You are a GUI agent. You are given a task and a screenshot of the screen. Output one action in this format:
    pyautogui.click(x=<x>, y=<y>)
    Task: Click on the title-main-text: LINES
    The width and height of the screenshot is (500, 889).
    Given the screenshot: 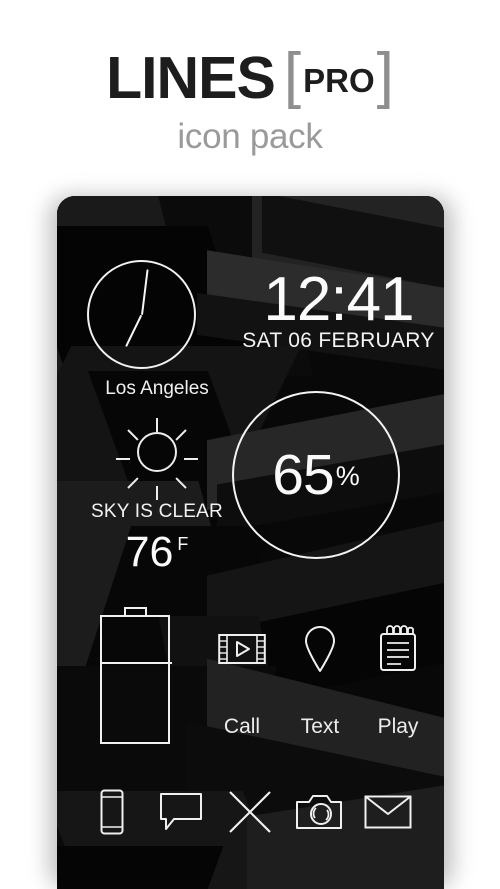 What is the action you would take?
    pyautogui.click(x=191, y=77)
    